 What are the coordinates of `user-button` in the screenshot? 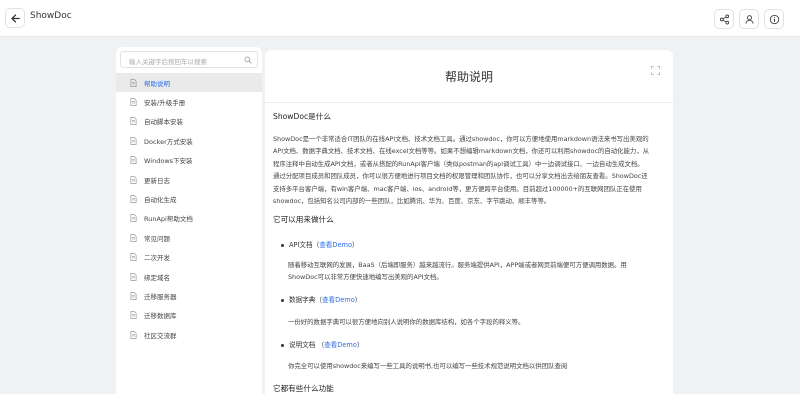 It's located at (749, 19).